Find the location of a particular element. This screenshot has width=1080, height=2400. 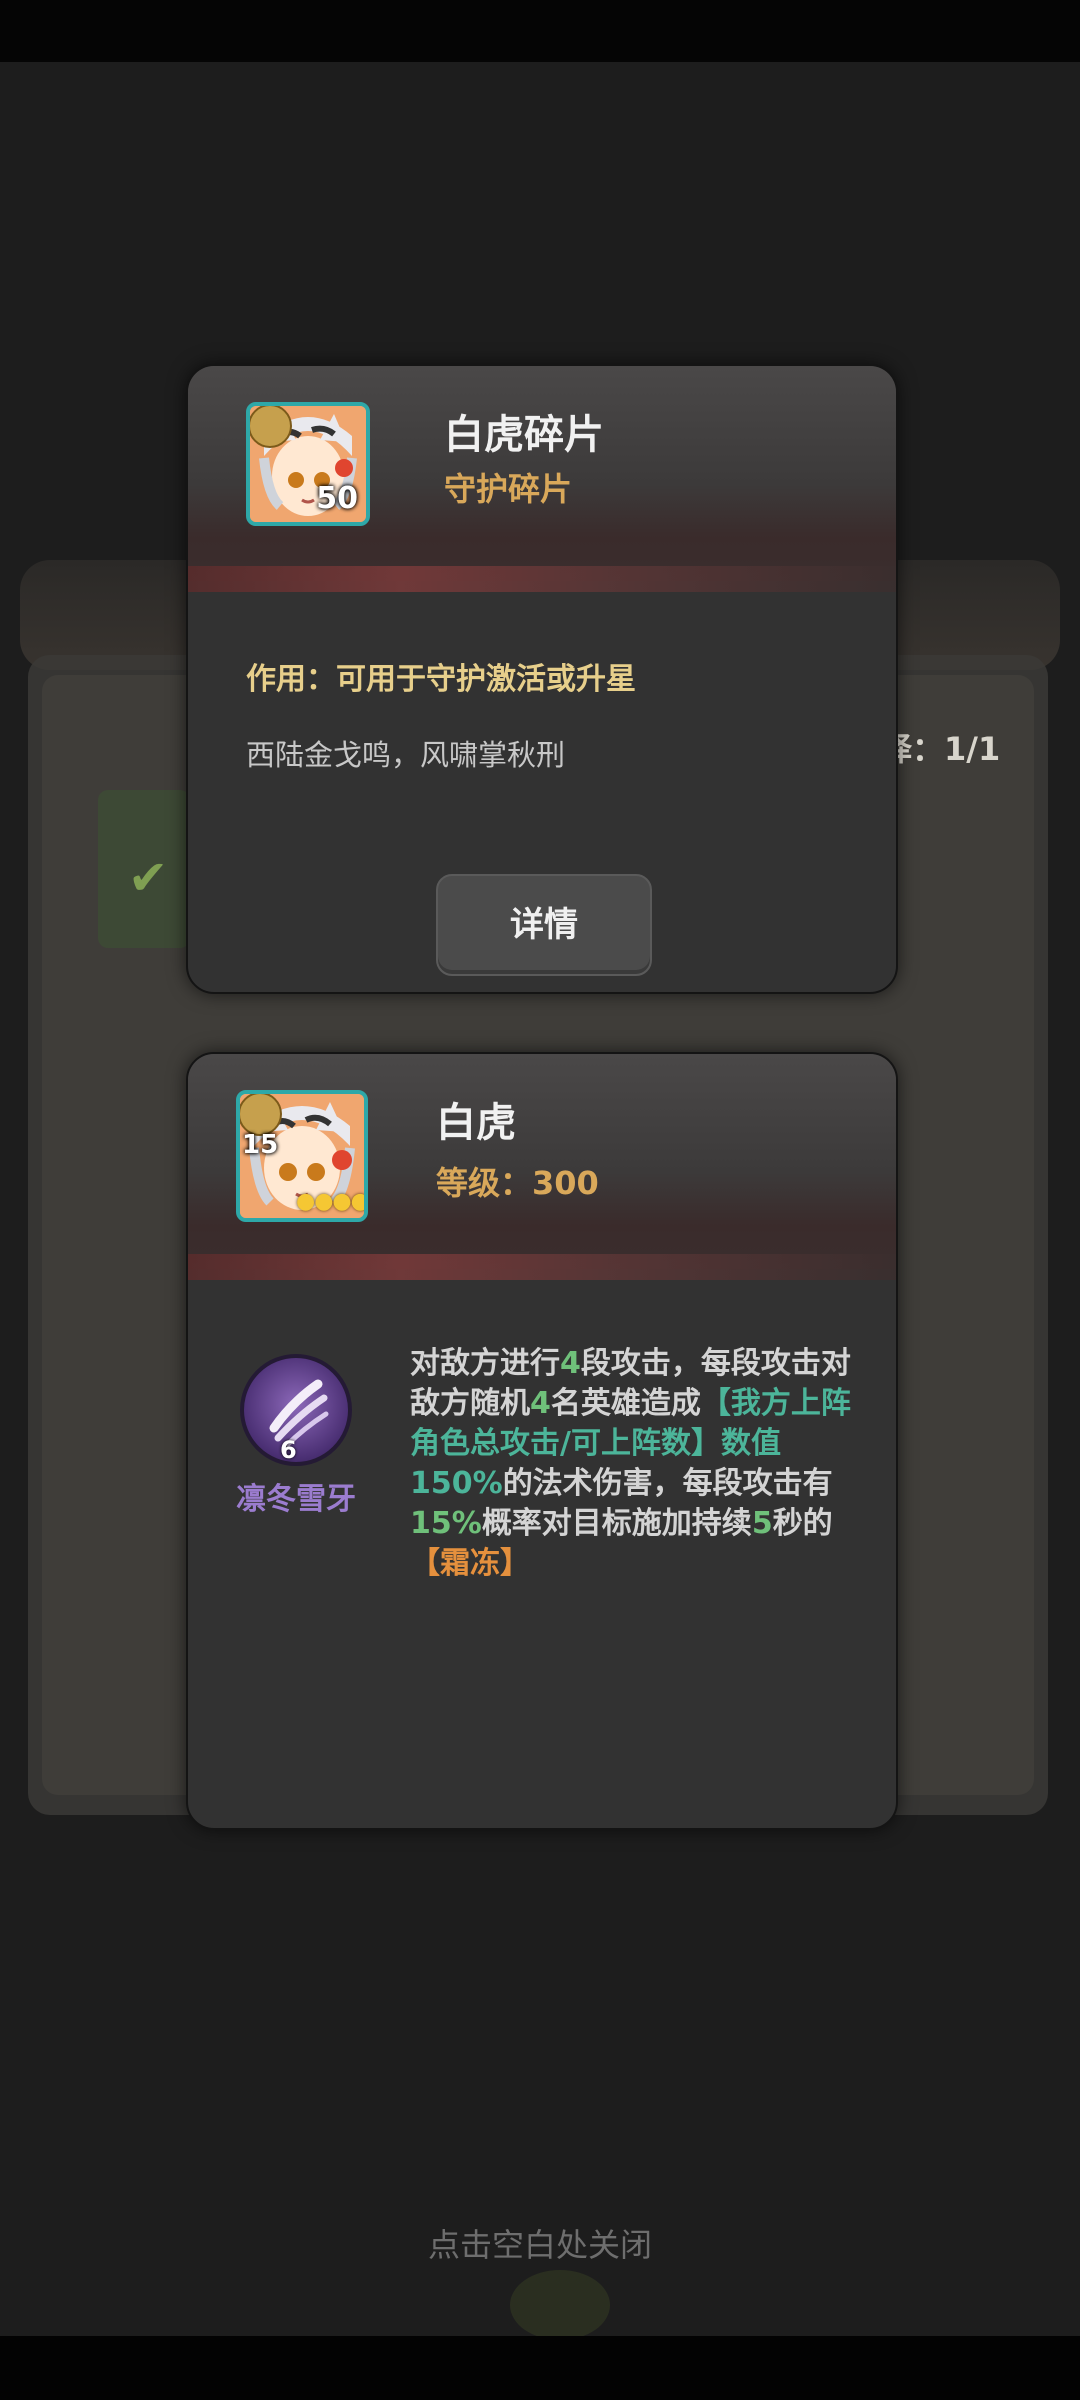

check-icon: ✔ is located at coordinates (148, 878).